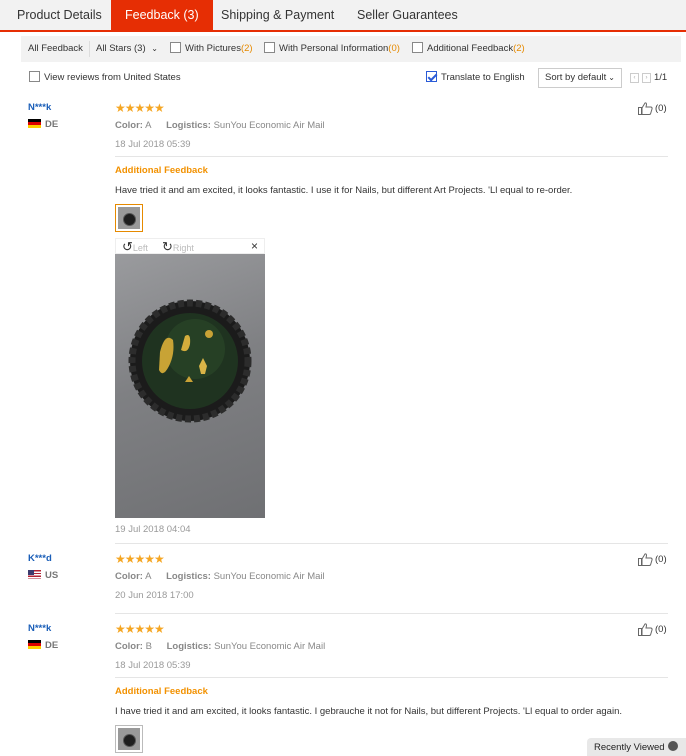 The image size is (686, 756). Describe the element at coordinates (34, 76) in the screenshot. I see `view-us-checkbox` at that location.